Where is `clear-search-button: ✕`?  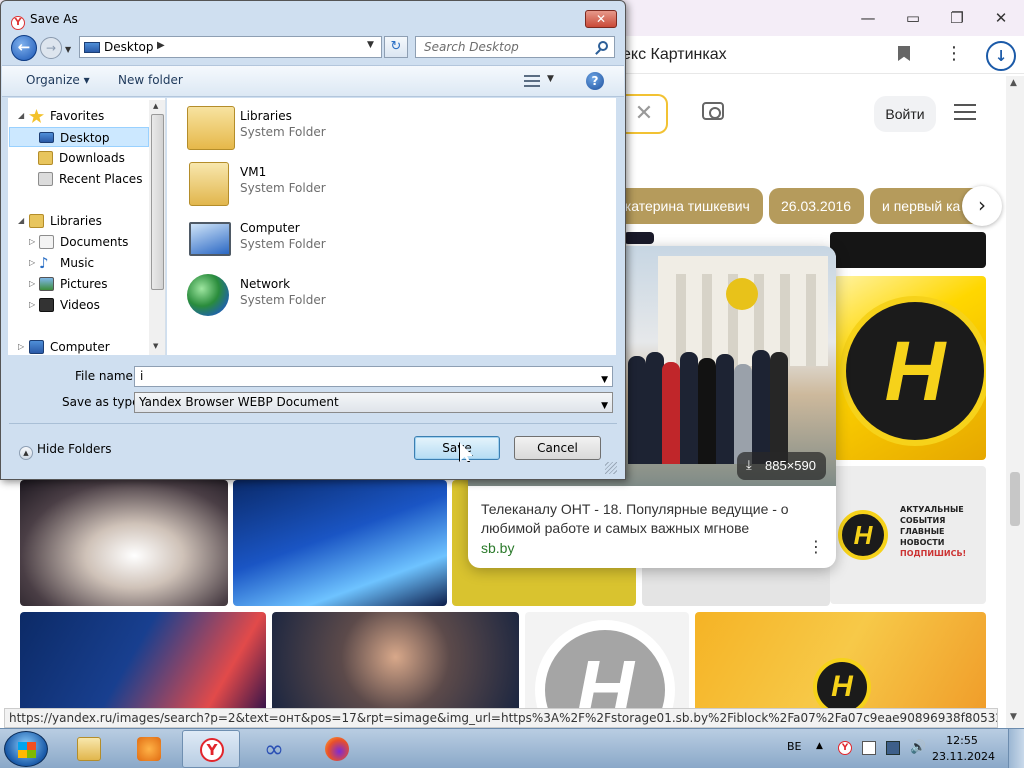
clear-search-button: ✕ is located at coordinates (645, 114).